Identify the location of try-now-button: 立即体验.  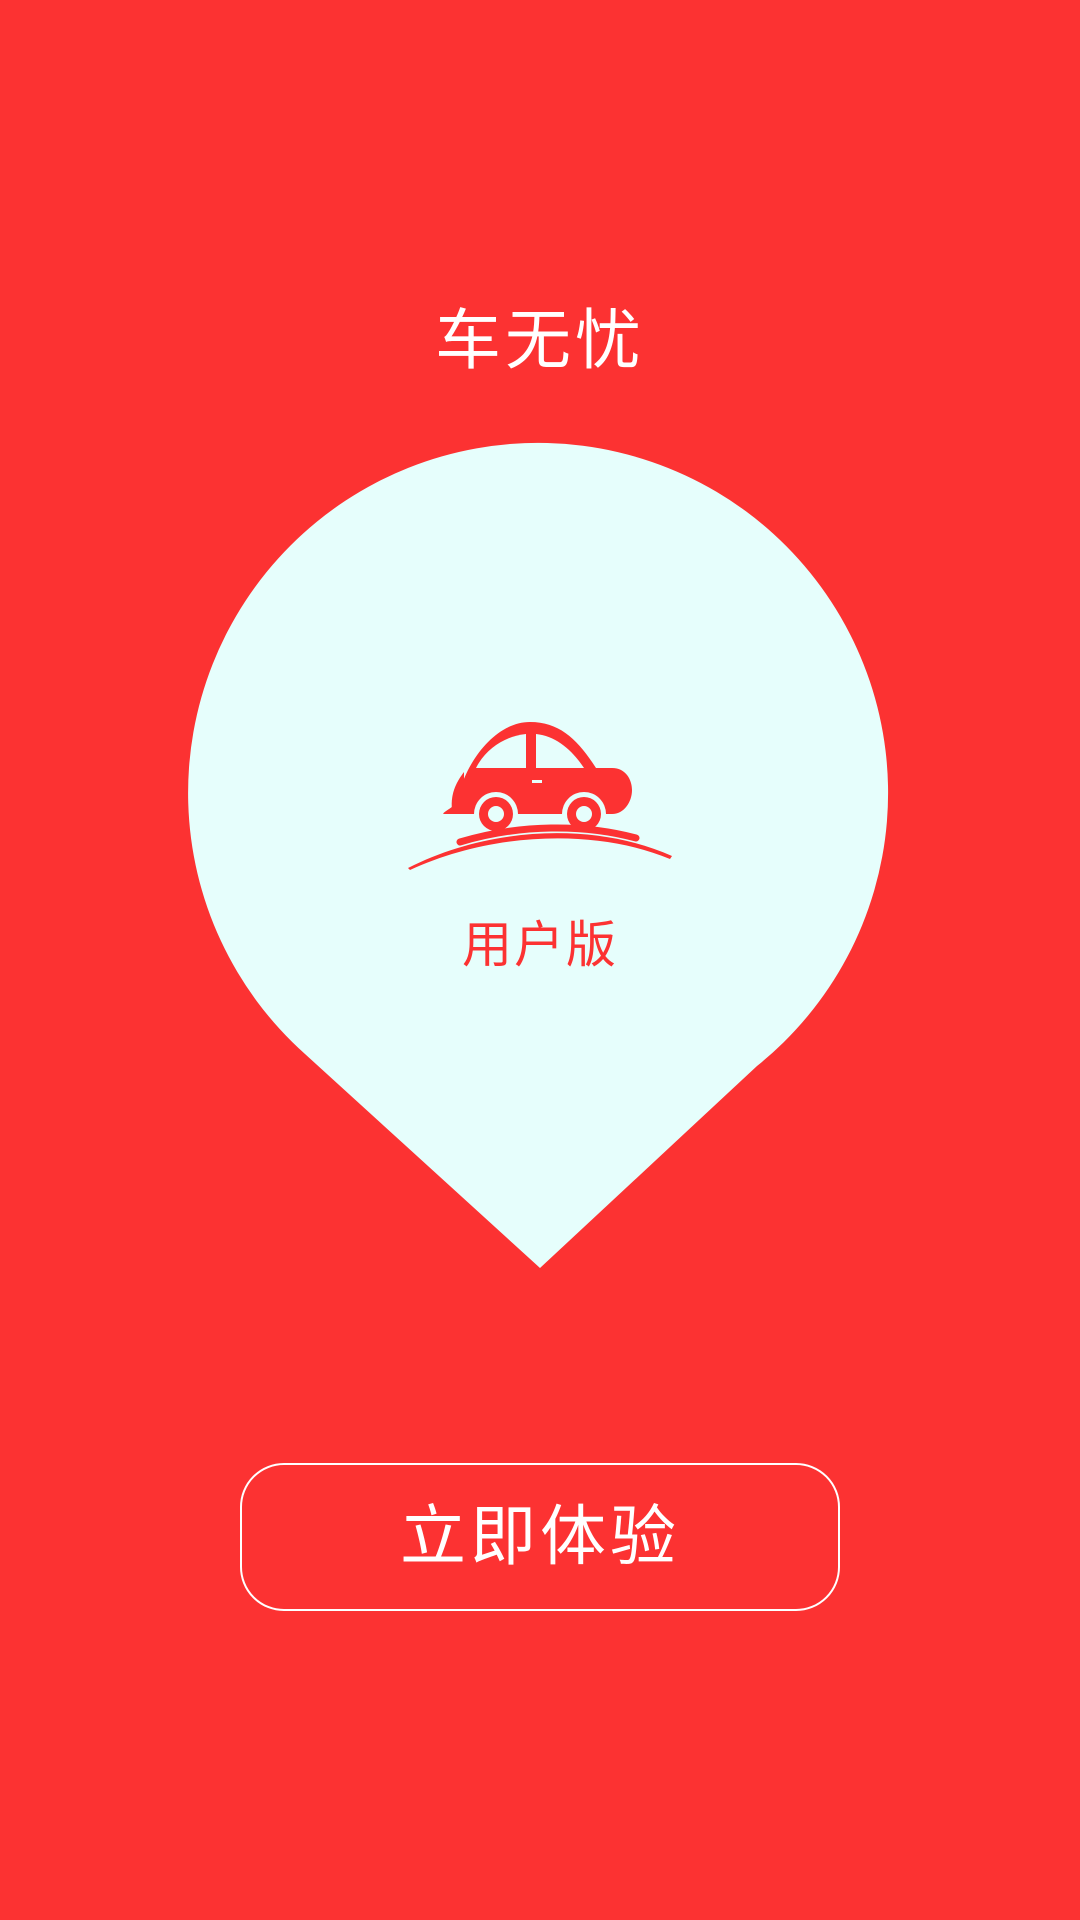
(540, 1537).